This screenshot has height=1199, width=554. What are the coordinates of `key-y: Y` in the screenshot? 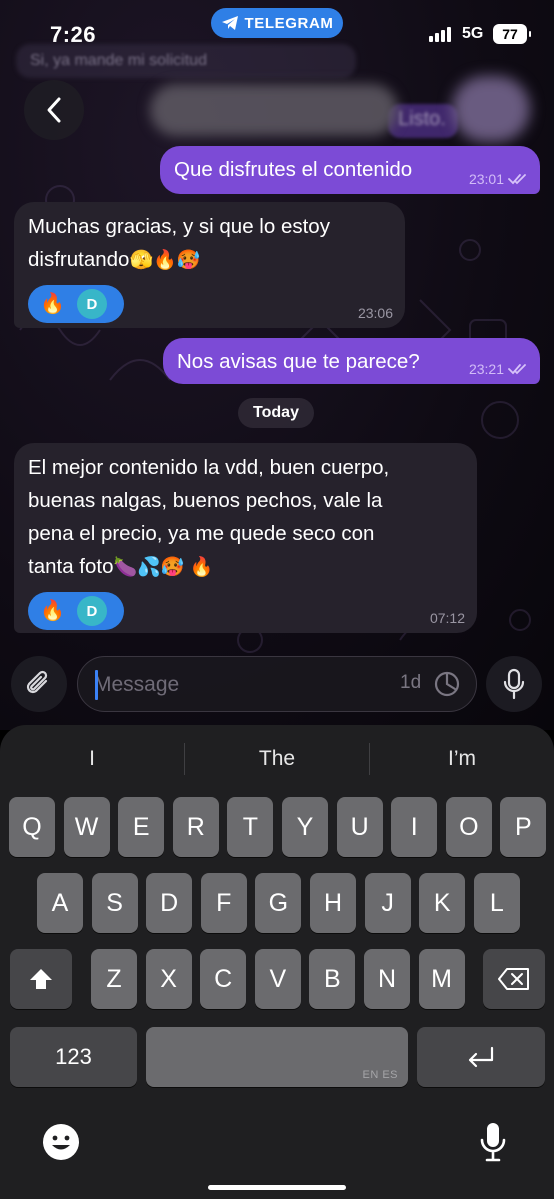 It's located at (305, 827).